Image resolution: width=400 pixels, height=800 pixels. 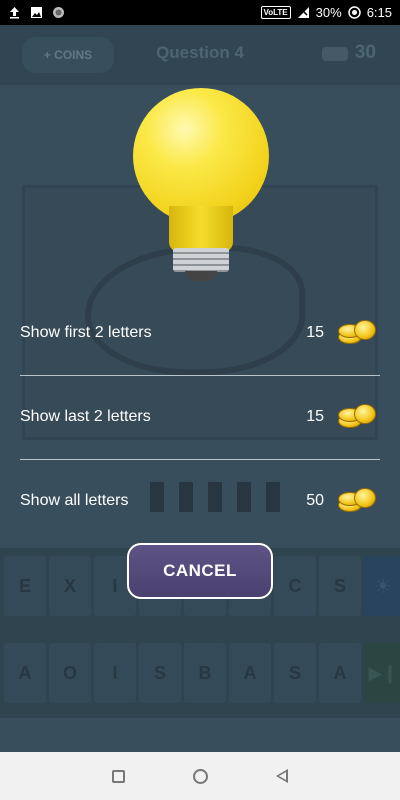 I want to click on status-bar: VoLTE 30% 6:15, so click(x=200, y=12).